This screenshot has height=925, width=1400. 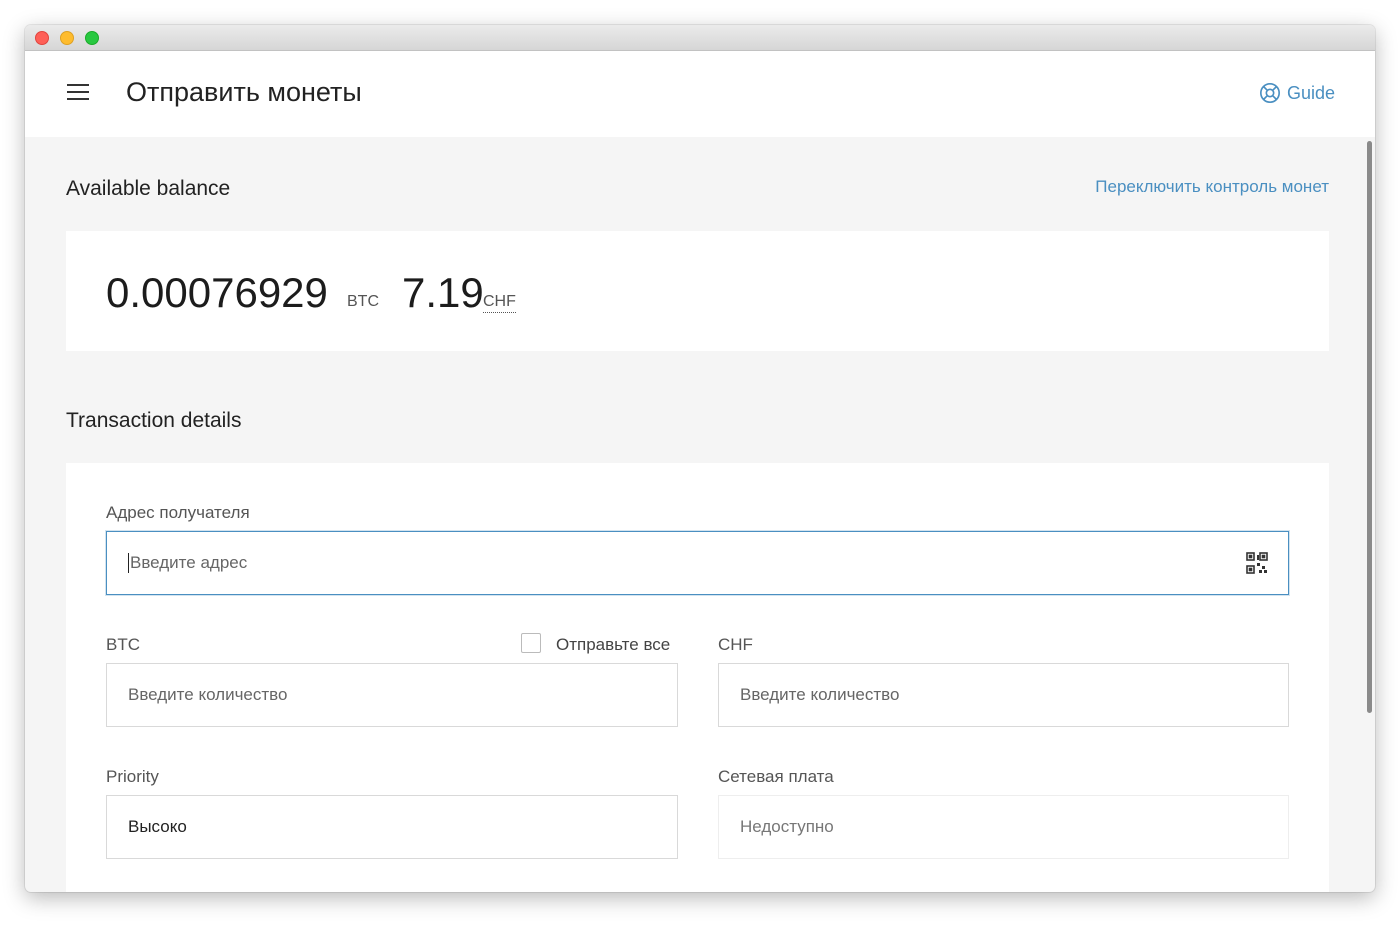 I want to click on btc-amount-placeholder: Введите количество, so click(x=208, y=694).